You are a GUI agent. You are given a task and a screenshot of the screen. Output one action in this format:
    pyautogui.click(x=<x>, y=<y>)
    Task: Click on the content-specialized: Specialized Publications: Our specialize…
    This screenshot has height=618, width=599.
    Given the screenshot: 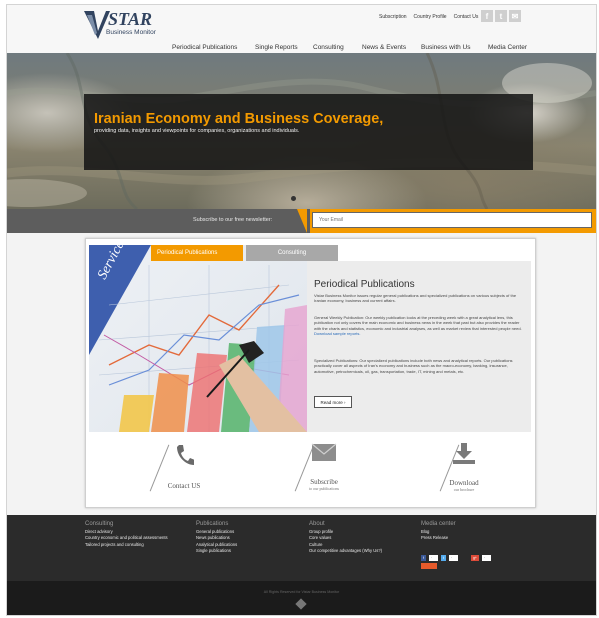 What is the action you would take?
    pyautogui.click(x=413, y=366)
    